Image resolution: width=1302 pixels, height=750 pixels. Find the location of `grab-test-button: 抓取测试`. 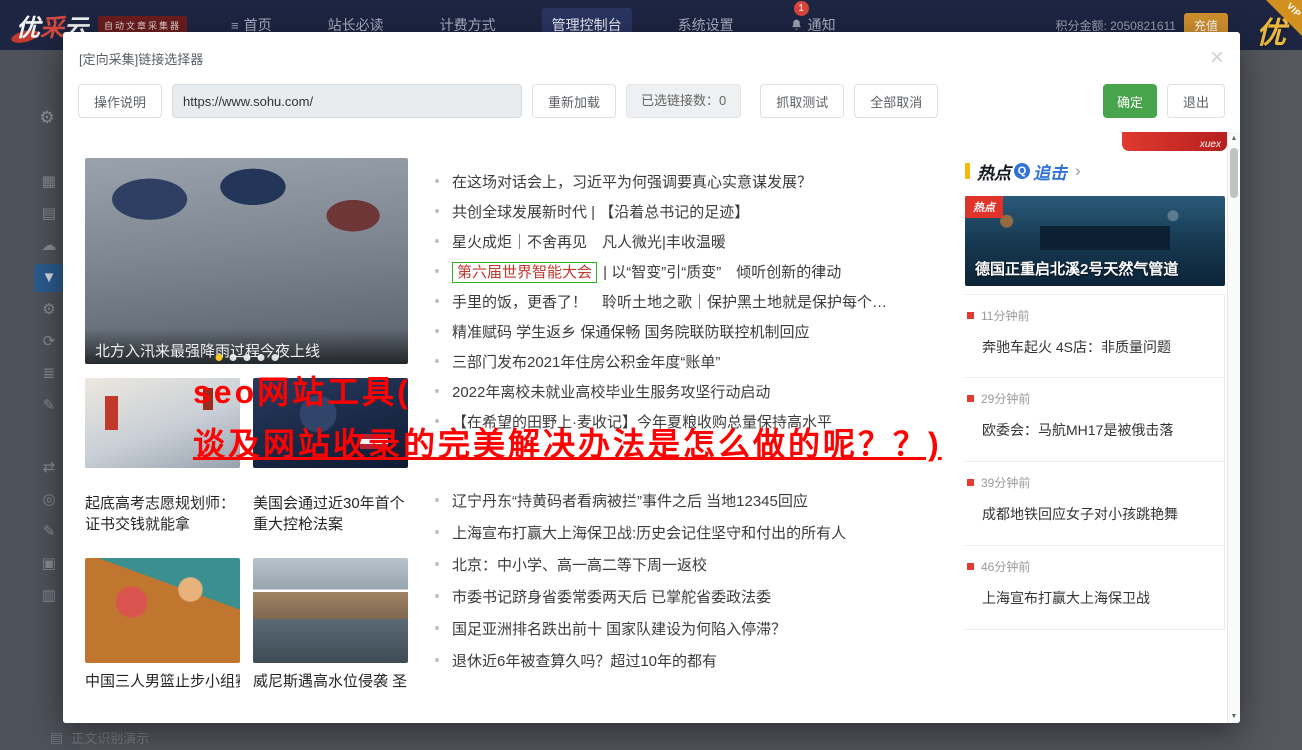

grab-test-button: 抓取测试 is located at coordinates (802, 101).